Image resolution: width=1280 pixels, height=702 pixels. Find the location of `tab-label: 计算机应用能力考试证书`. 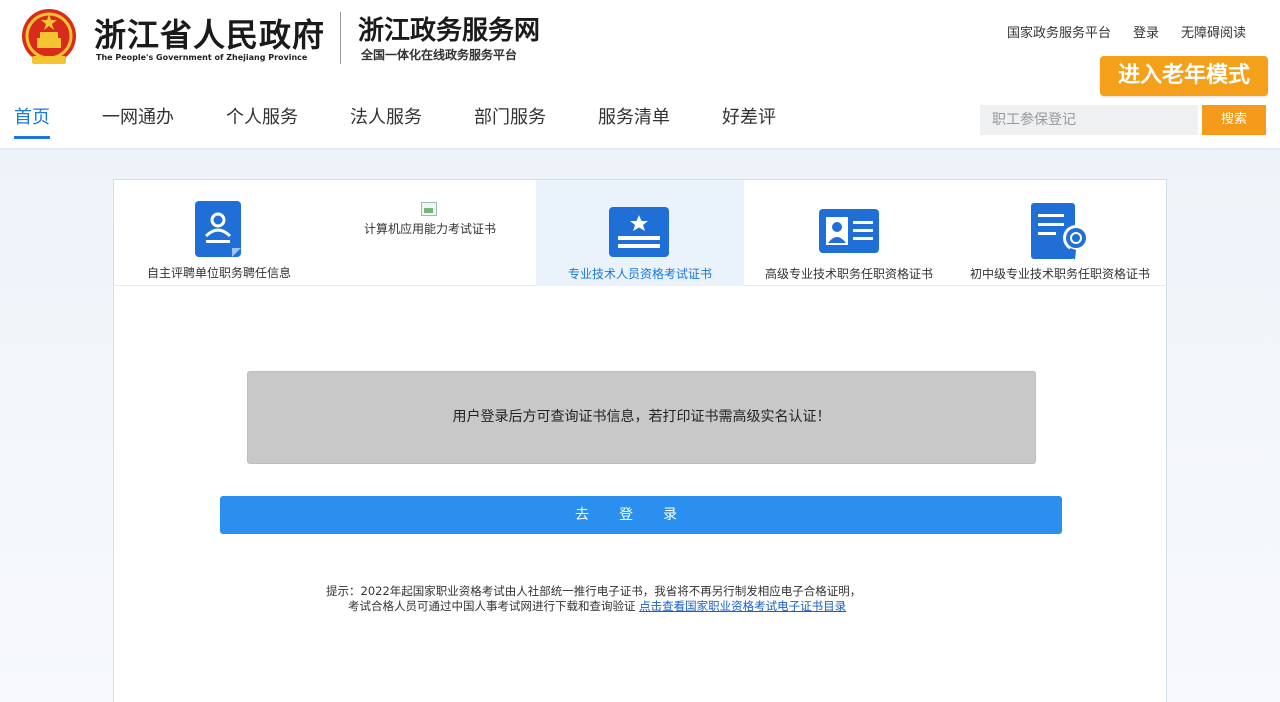

tab-label: 计算机应用能力考试证书 is located at coordinates (429, 229).